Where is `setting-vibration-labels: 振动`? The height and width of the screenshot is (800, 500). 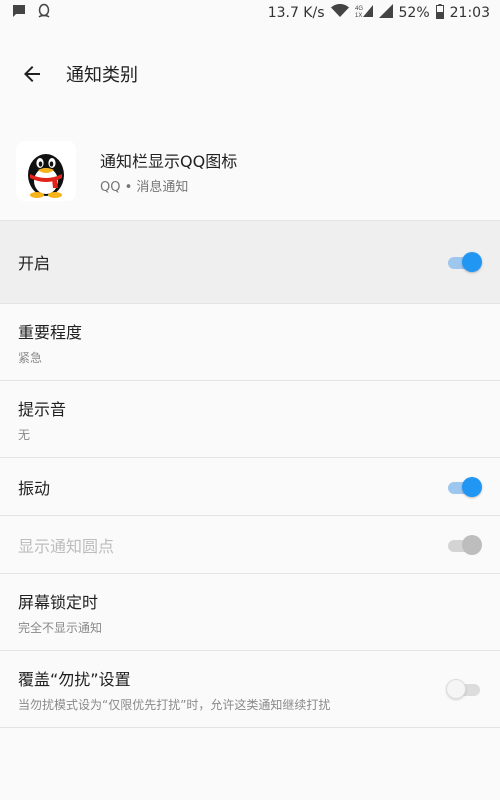 setting-vibration-labels: 振动 is located at coordinates (34, 487).